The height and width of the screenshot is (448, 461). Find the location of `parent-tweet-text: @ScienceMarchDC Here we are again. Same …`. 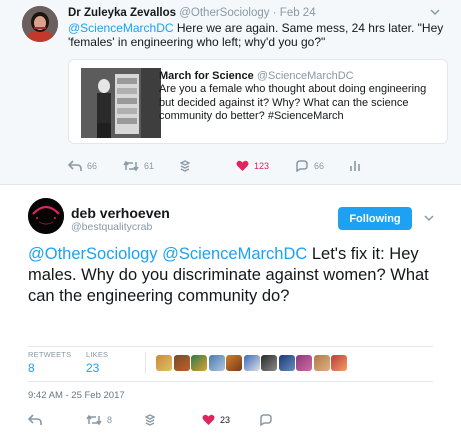

parent-tweet-text: @ScienceMarchDC Here we are again. Same … is located at coordinates (258, 35).